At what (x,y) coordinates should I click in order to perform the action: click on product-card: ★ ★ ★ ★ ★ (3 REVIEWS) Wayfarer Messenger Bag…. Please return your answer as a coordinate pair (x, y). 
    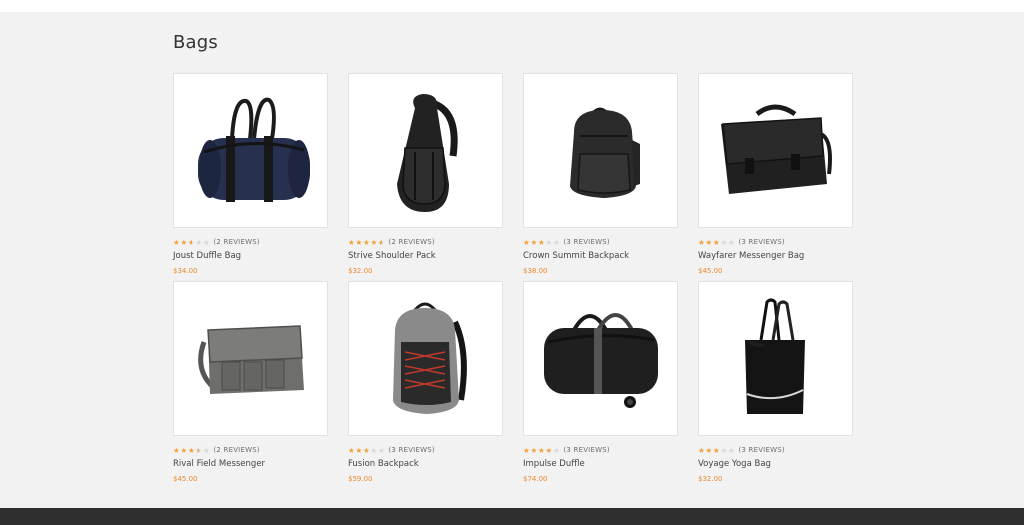
    Looking at the image, I should click on (775, 178).